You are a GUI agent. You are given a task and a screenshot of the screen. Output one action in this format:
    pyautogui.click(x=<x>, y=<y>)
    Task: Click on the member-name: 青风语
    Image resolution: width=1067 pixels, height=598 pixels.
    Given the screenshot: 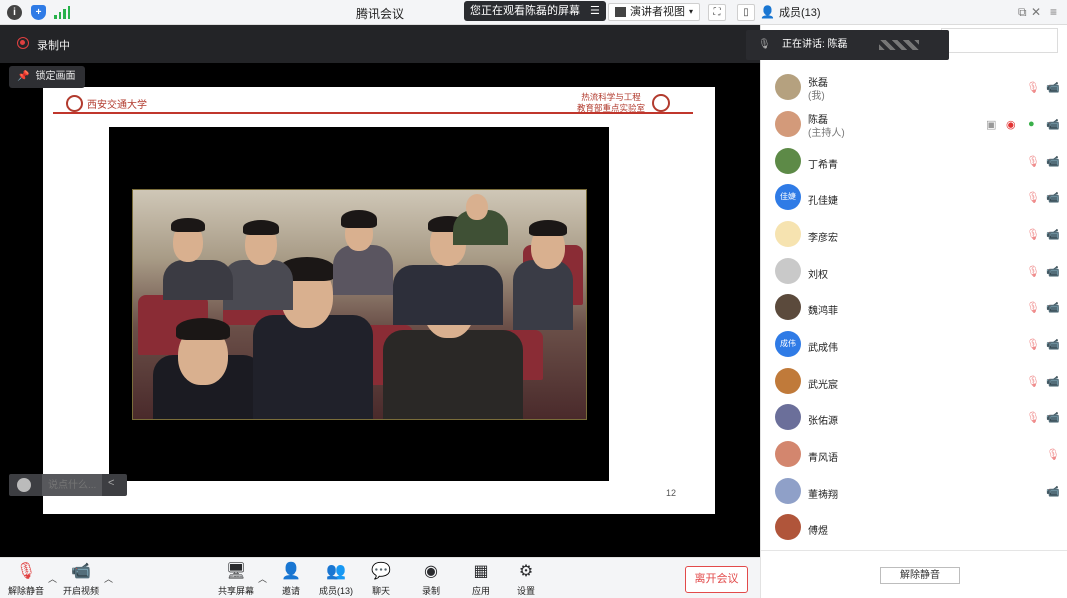 What is the action you would take?
    pyautogui.click(x=823, y=458)
    